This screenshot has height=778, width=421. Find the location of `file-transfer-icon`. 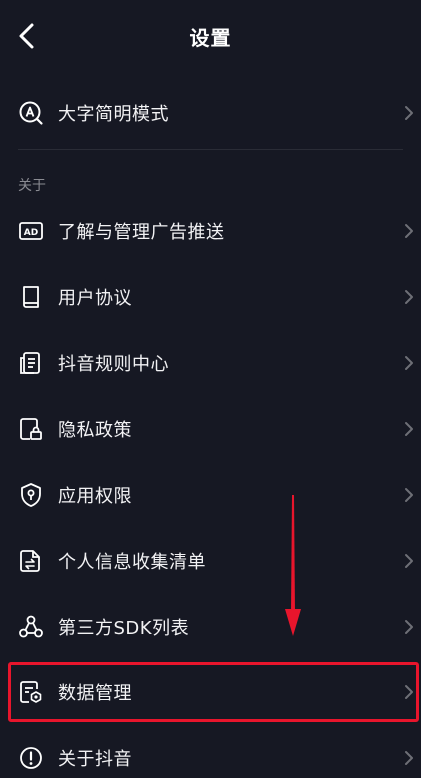

file-transfer-icon is located at coordinates (31, 561).